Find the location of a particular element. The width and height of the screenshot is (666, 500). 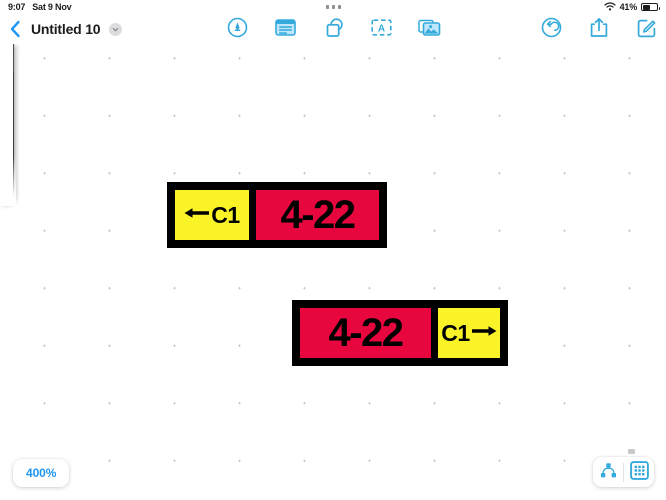

status-dots-indicator is located at coordinates (333, 7).